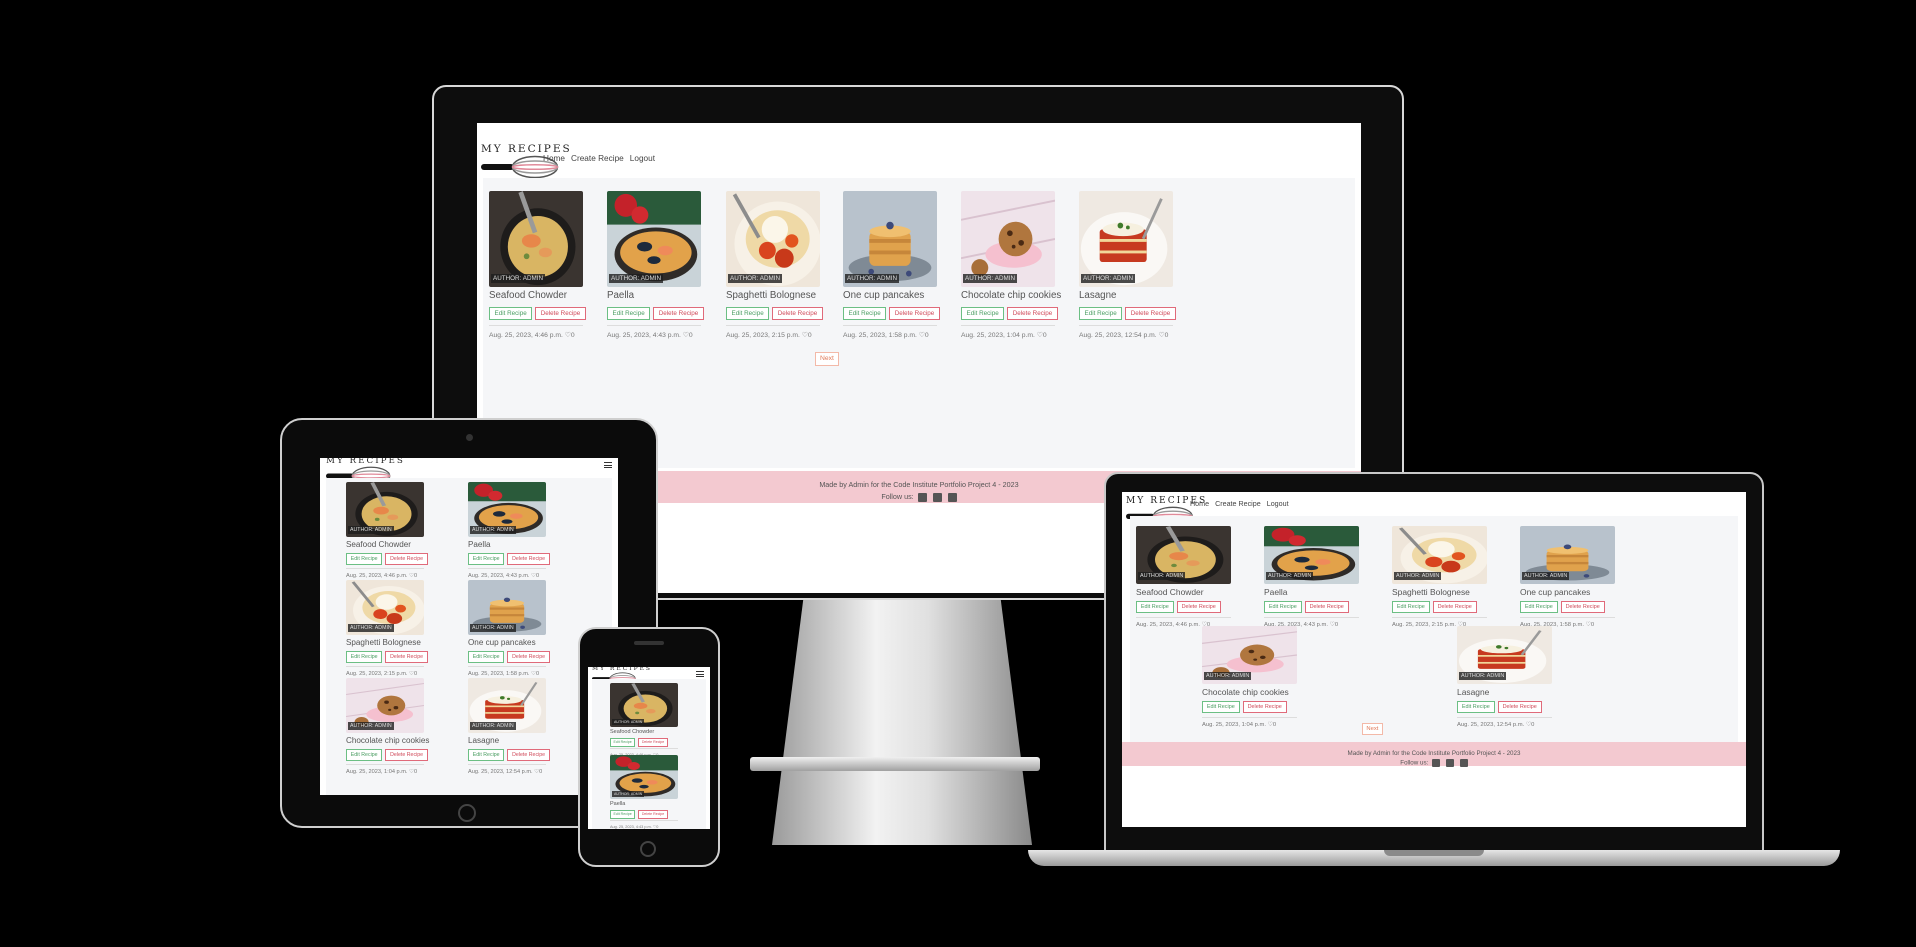 This screenshot has width=1916, height=947. What do you see at coordinates (628, 794) in the screenshot?
I see `author-badge: AUTHOR: ADMIN` at bounding box center [628, 794].